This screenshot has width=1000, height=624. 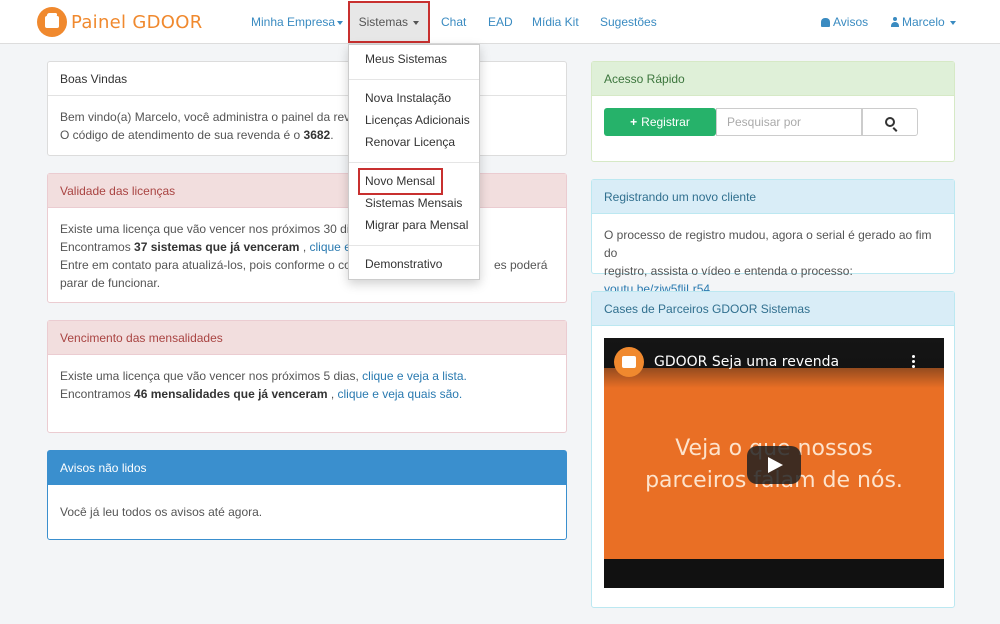 I want to click on panel-title: Boas Vindas, so click(x=307, y=79).